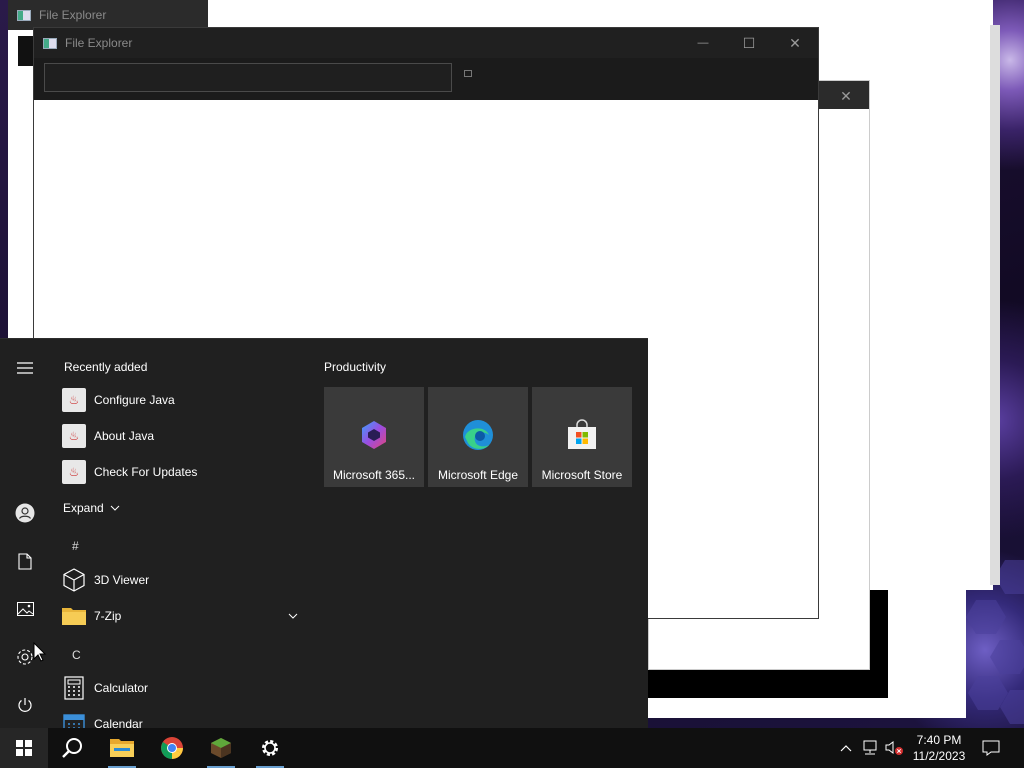  I want to click on document-icon, so click(25, 561).